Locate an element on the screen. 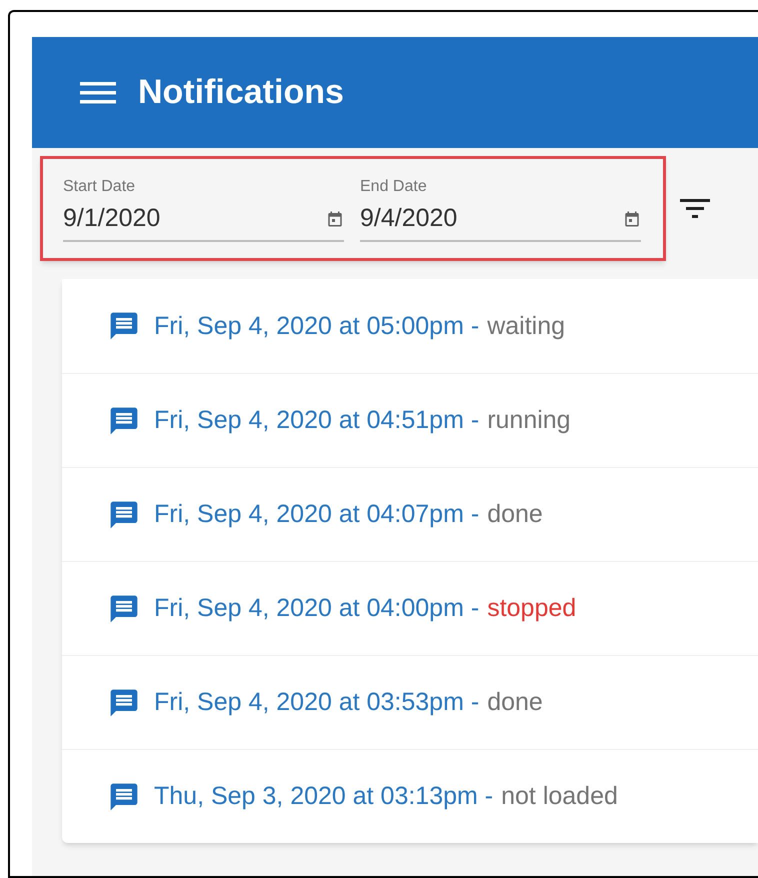 This screenshot has height=878, width=758. field-value: 9/1/2020 is located at coordinates (111, 218).